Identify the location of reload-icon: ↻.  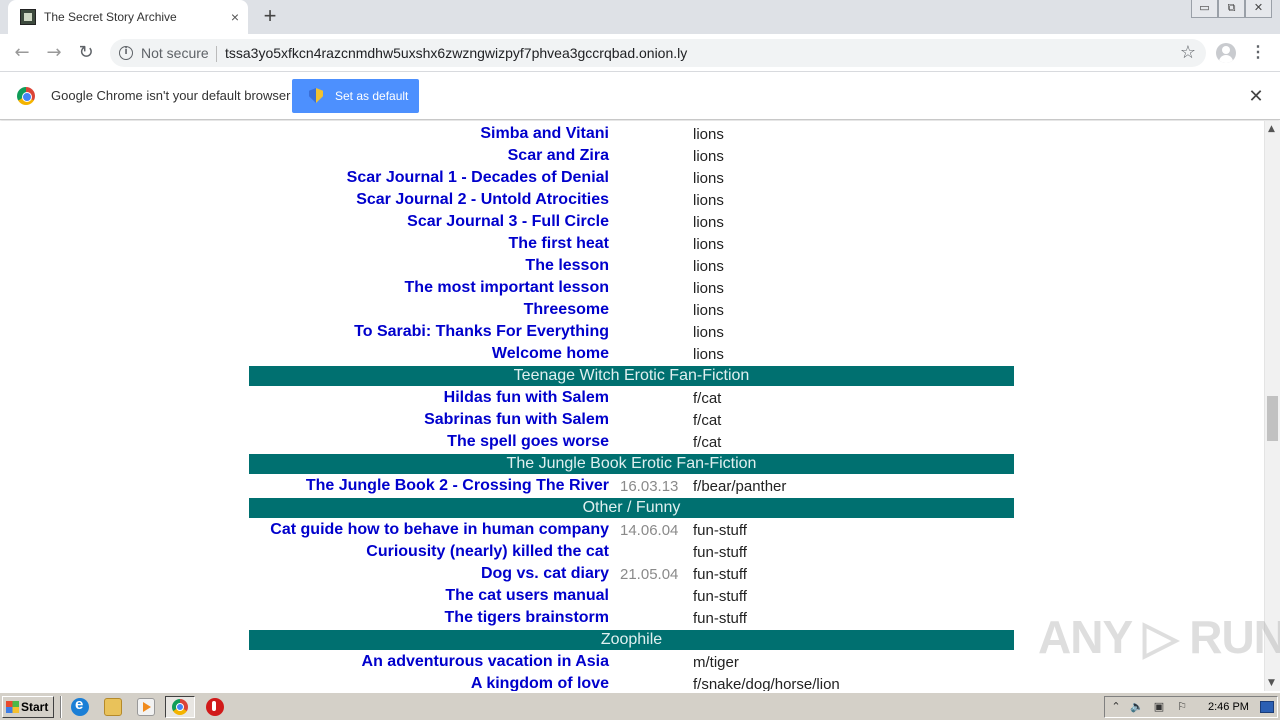
(86, 53).